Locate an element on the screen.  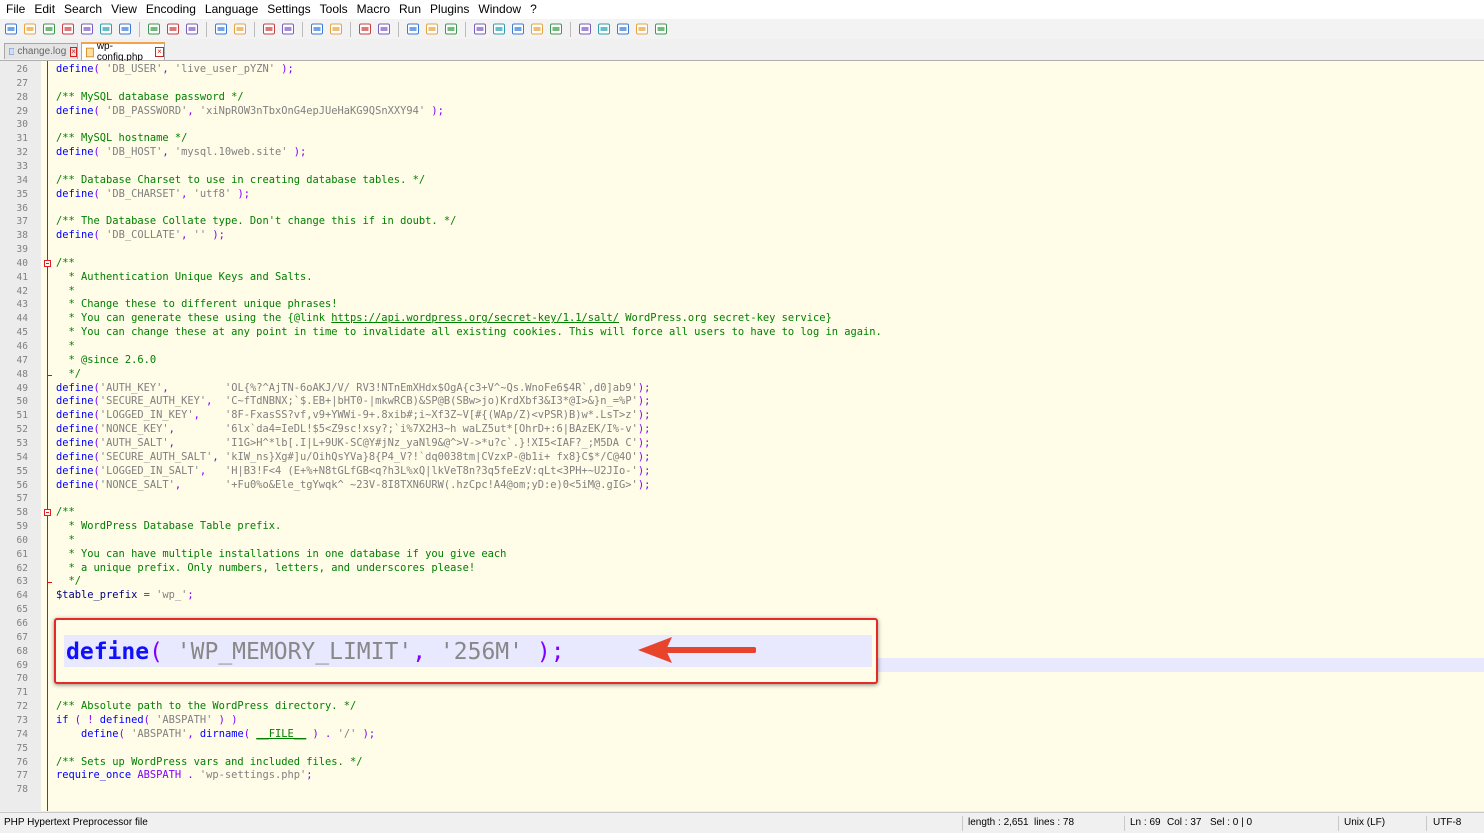
stop-record-icon is located at coordinates (604, 29).